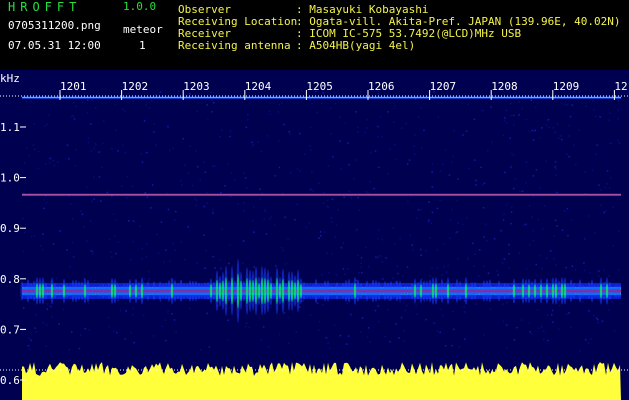 Image resolution: width=629 pixels, height=400 pixels. What do you see at coordinates (258, 86) in the screenshot?
I see `x-tick-label: 1204` at bounding box center [258, 86].